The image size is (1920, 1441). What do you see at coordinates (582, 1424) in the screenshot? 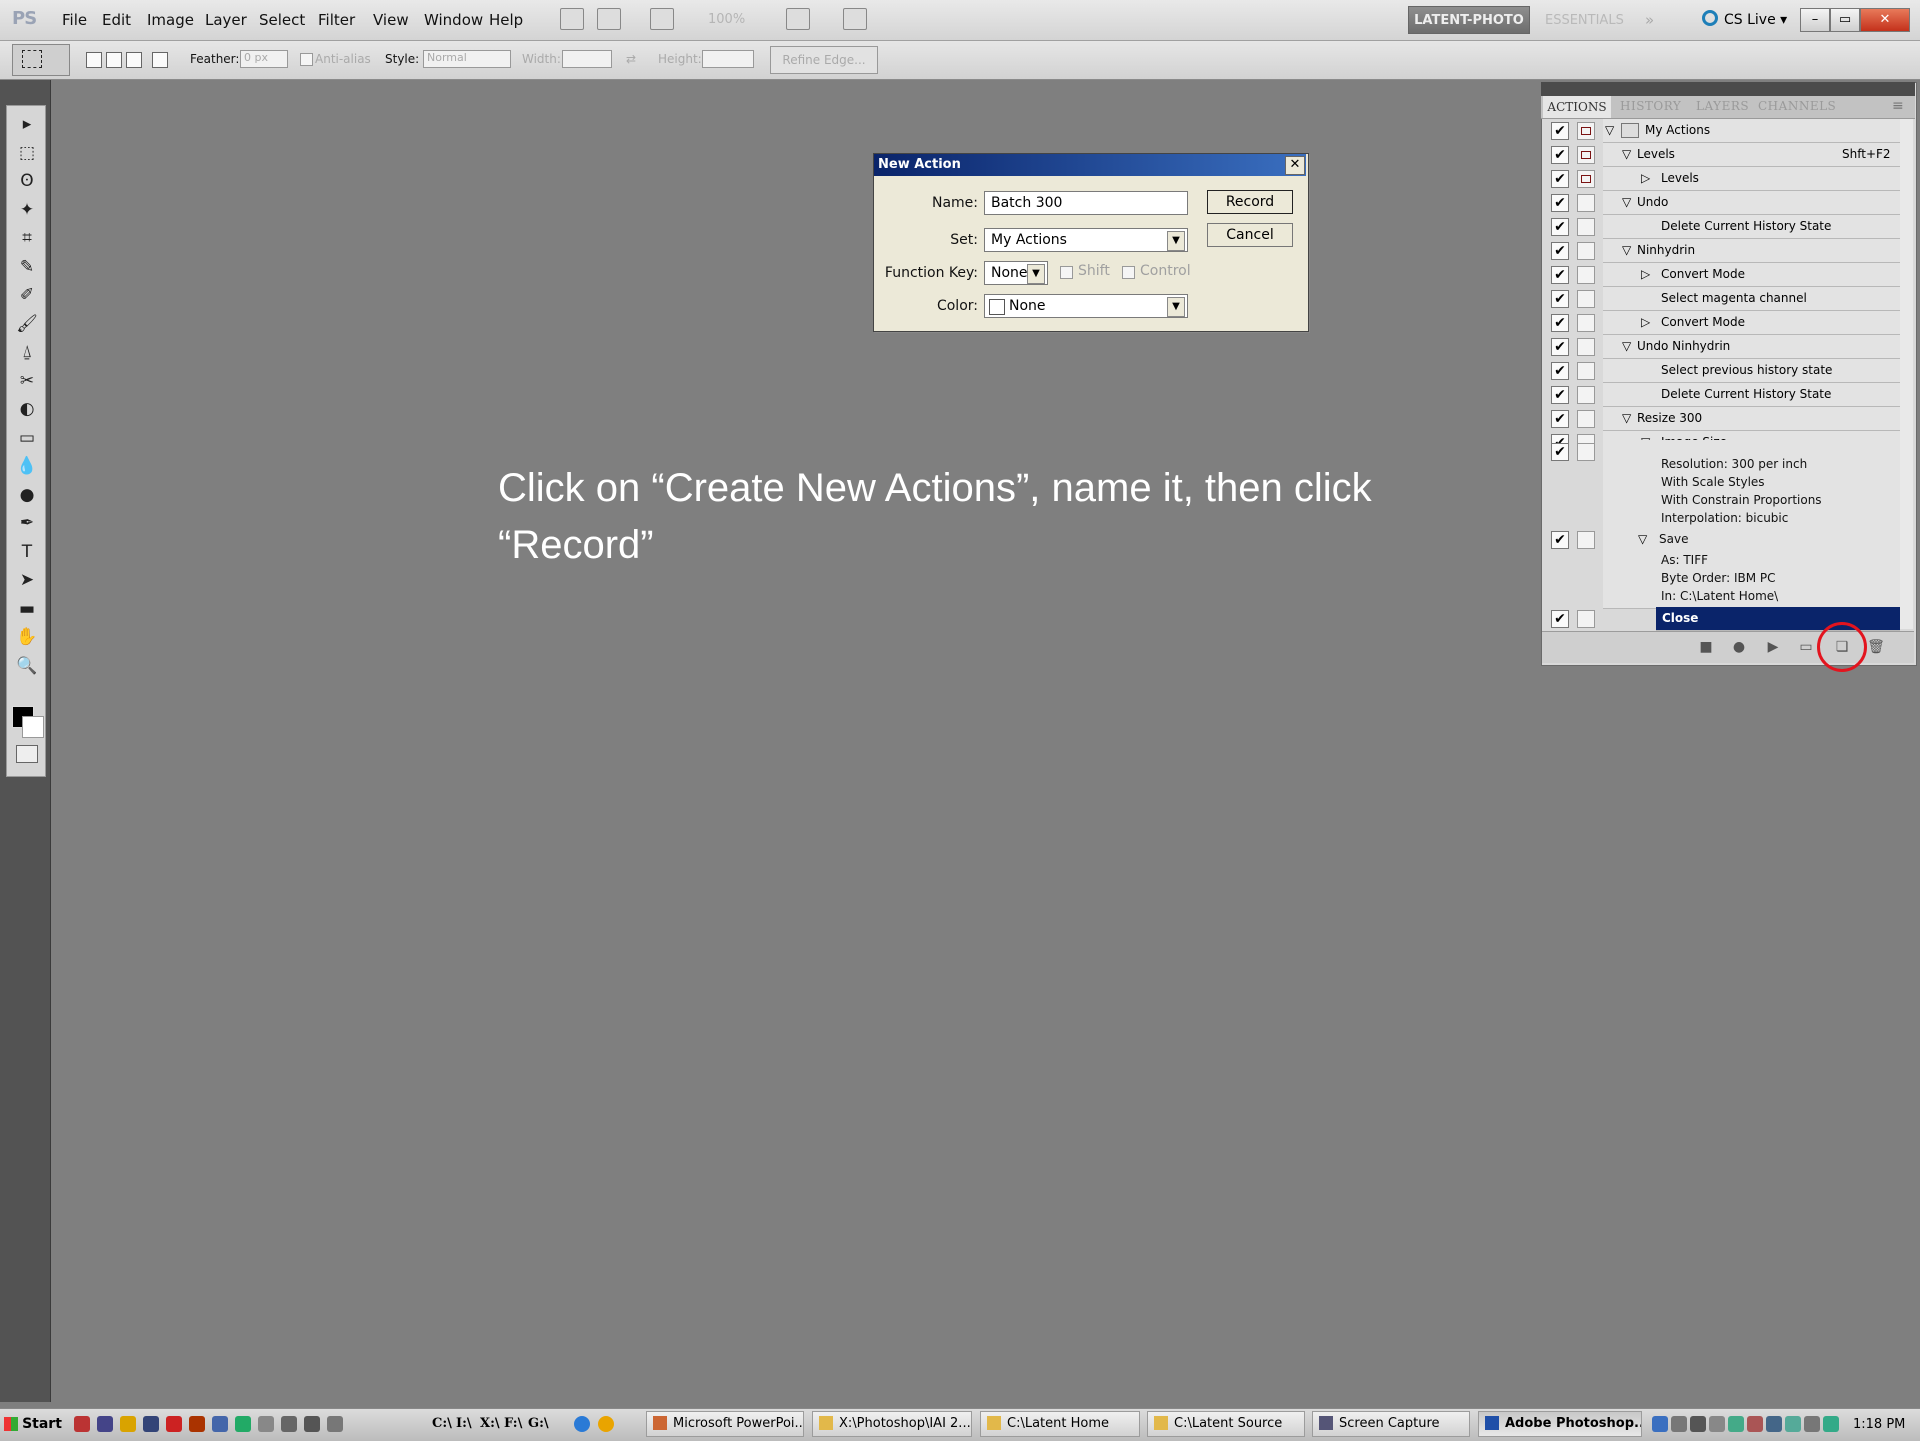
I see `browser-icon` at bounding box center [582, 1424].